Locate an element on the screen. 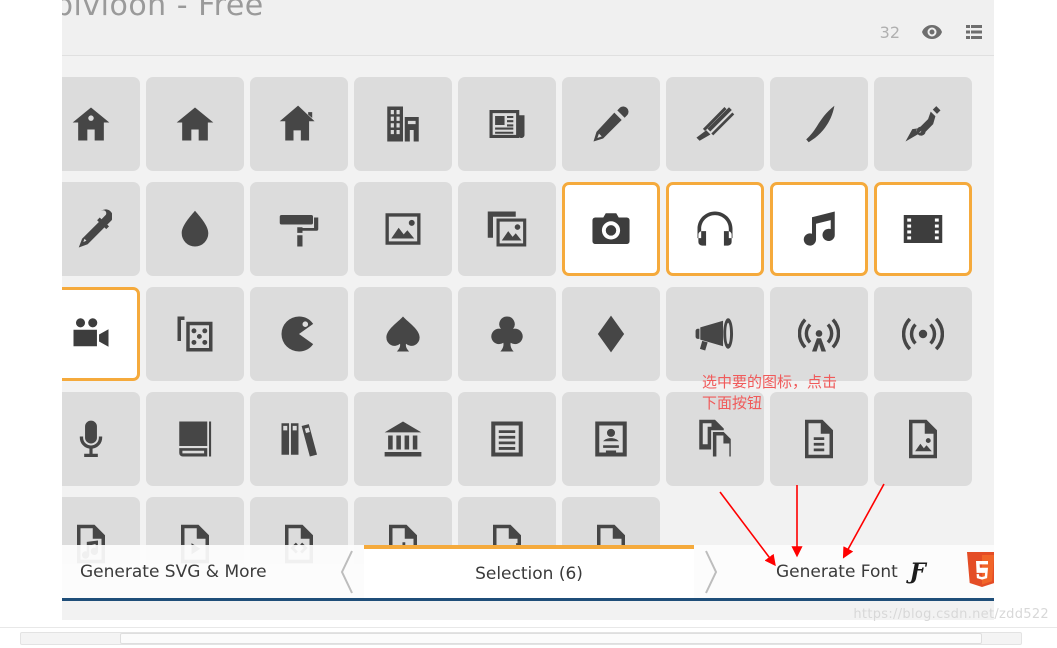  watermark-text: https://blog.csdn.net/zdd522 is located at coordinates (951, 614).